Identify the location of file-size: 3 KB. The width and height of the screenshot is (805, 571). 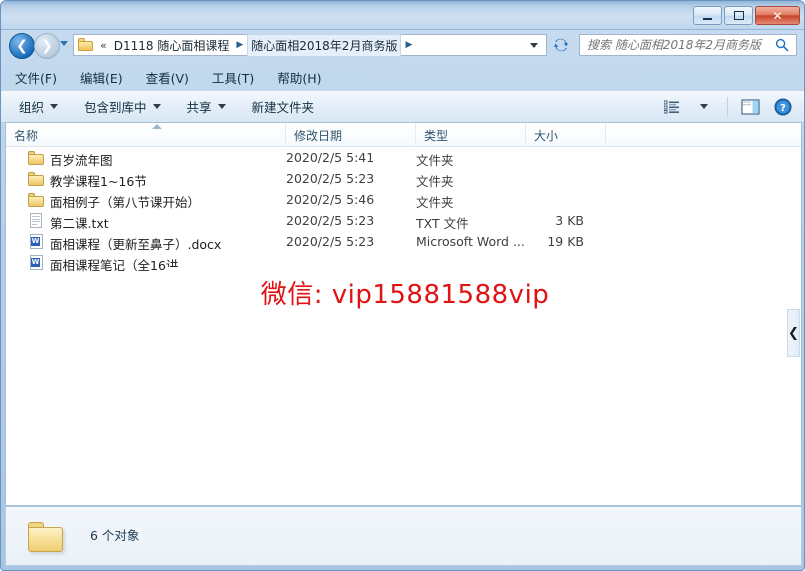
(569, 220).